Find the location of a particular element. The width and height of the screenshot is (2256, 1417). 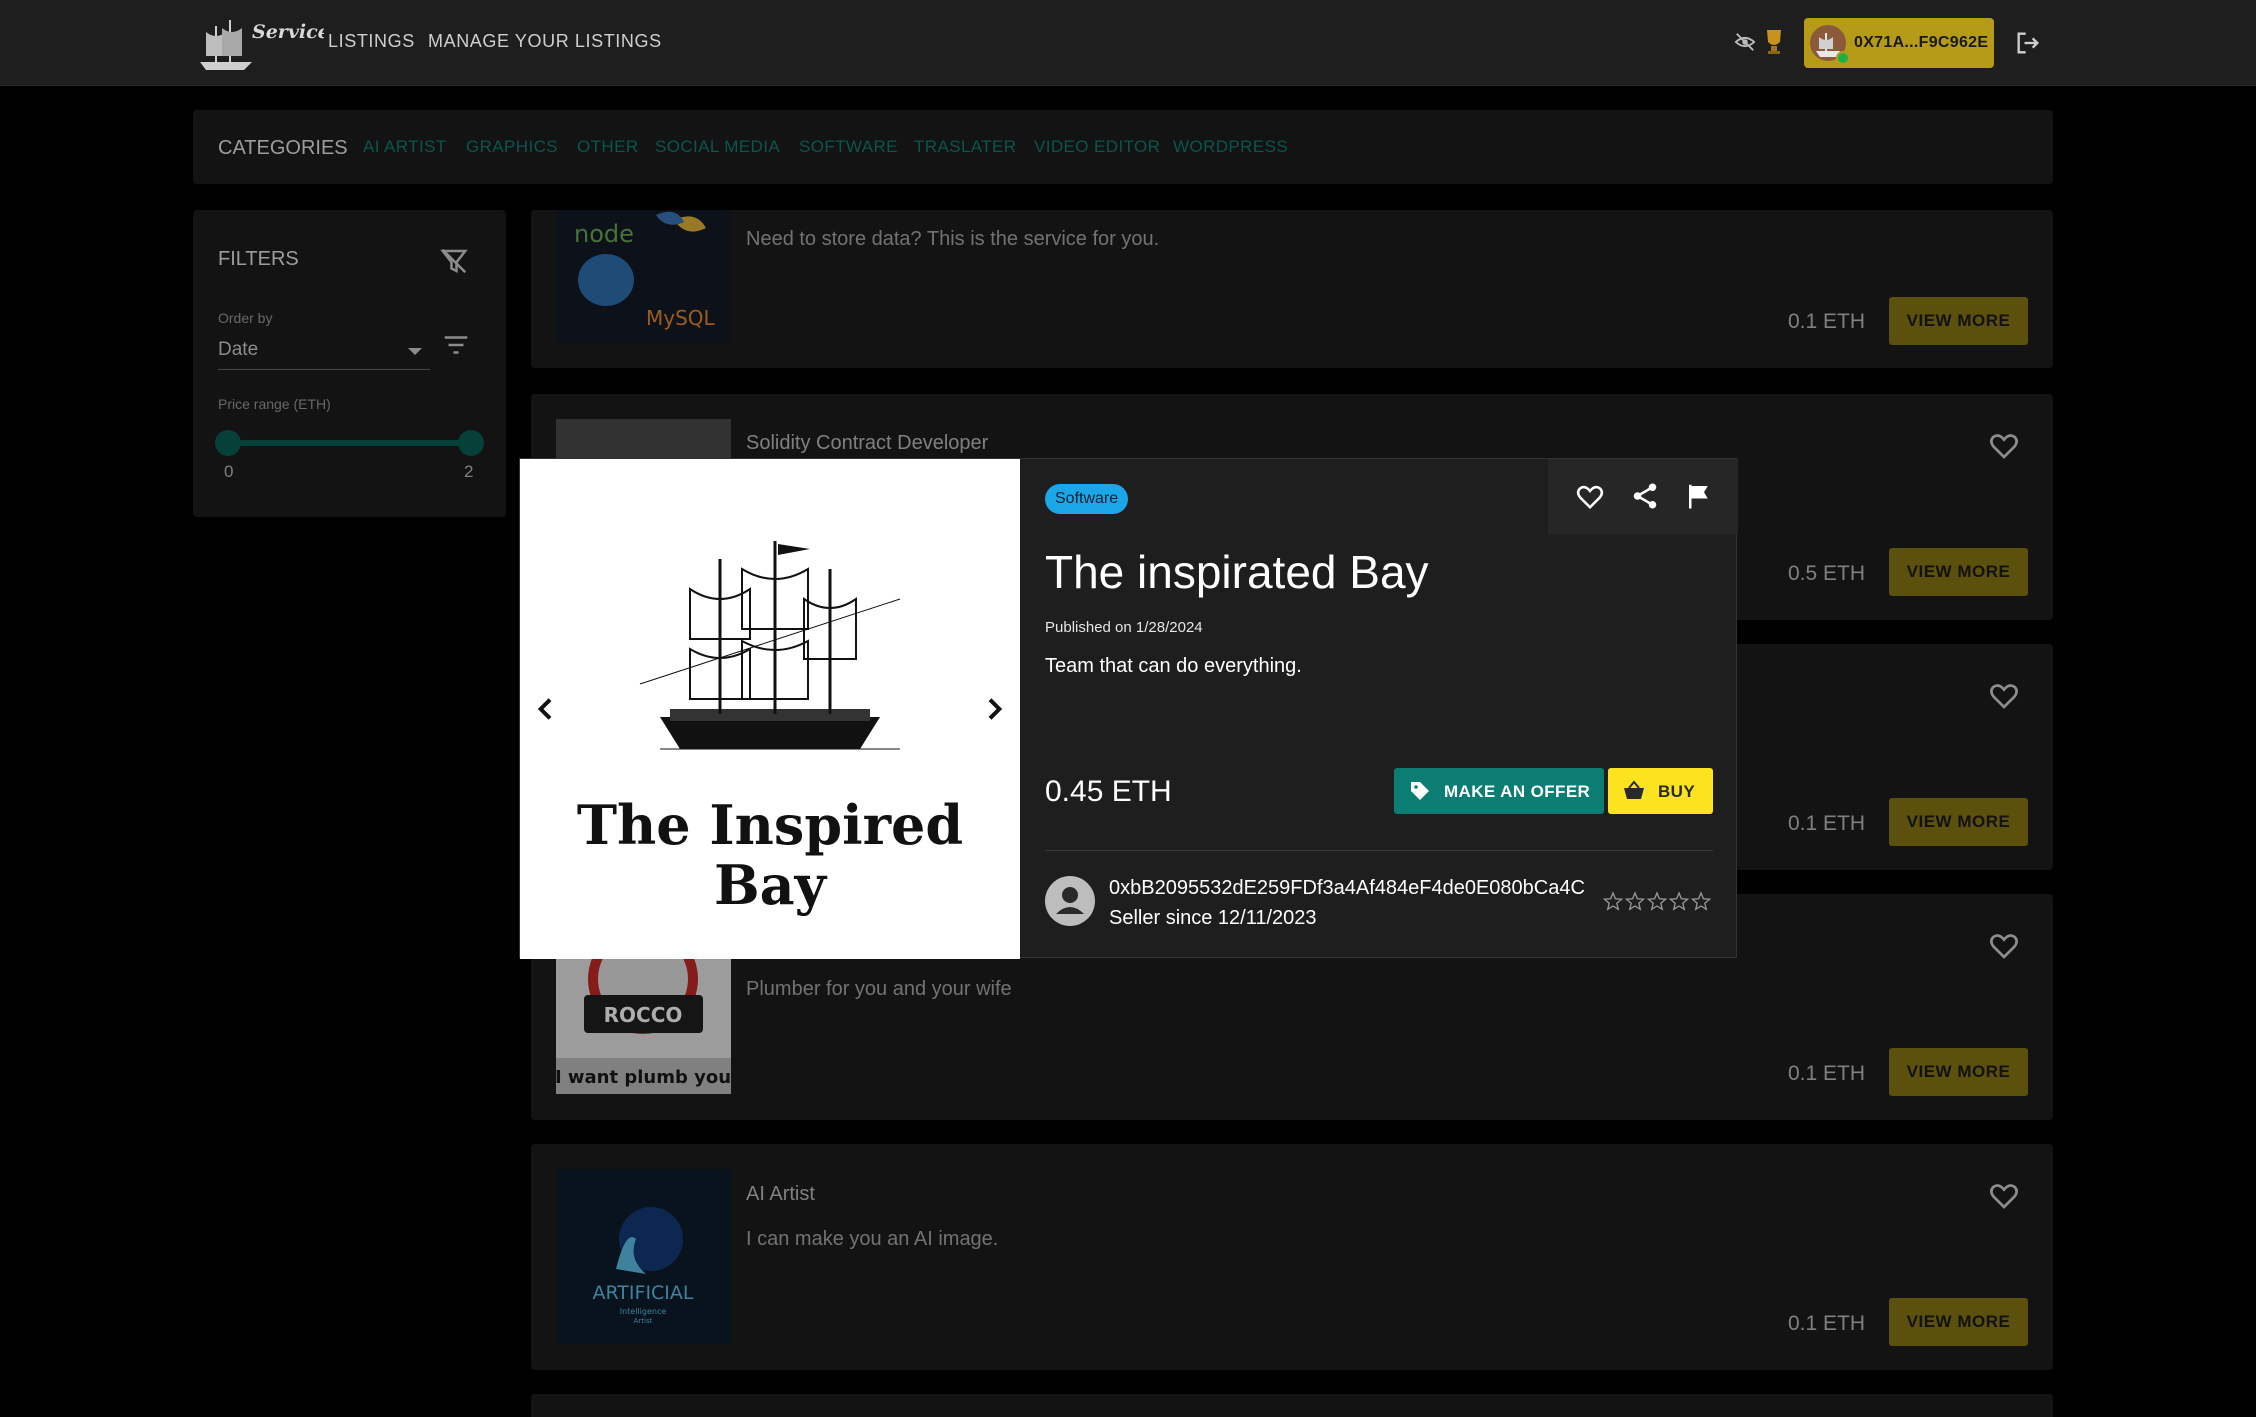

badge-icon is located at coordinates (1774, 41).